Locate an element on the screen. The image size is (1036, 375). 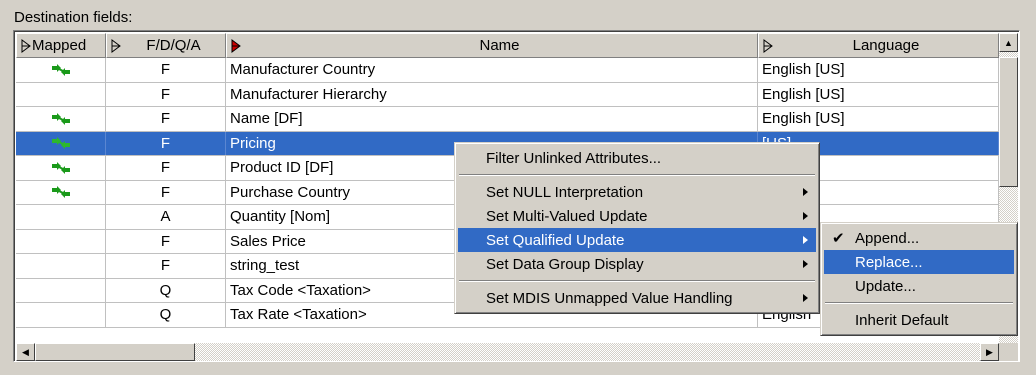
menu-item-label: Set Qualified Update is located at coordinates (555, 240).